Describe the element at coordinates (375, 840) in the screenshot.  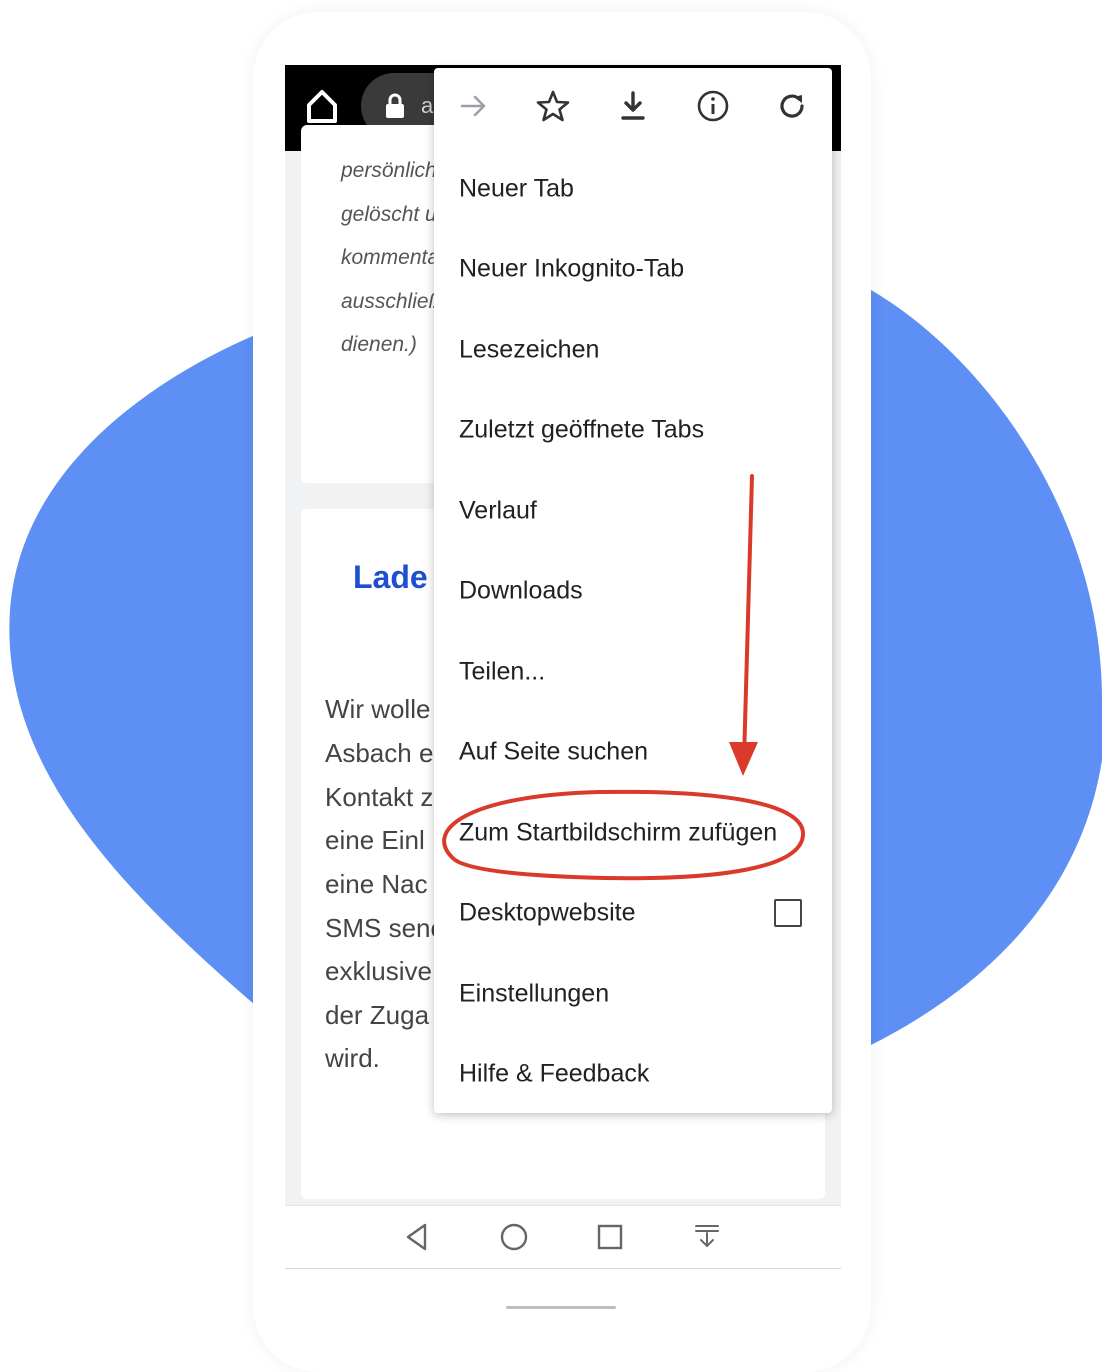
I see `card-text-line: eine Einl` at that location.